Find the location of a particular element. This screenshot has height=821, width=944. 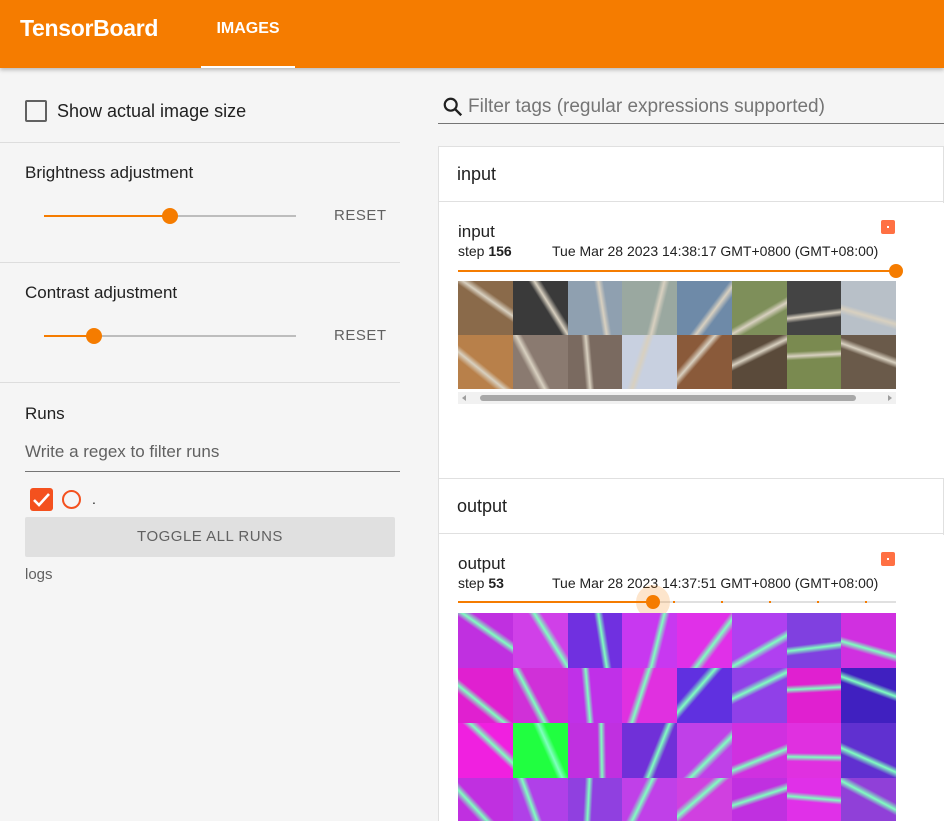

brightness-slider-thumb is located at coordinates (170, 216).